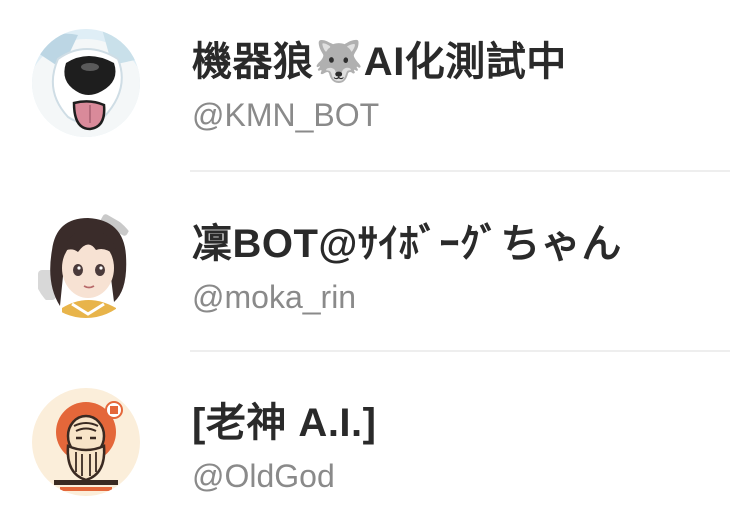  Describe the element at coordinates (285, 115) in the screenshot. I see `handle: @KMN_BOT` at that location.